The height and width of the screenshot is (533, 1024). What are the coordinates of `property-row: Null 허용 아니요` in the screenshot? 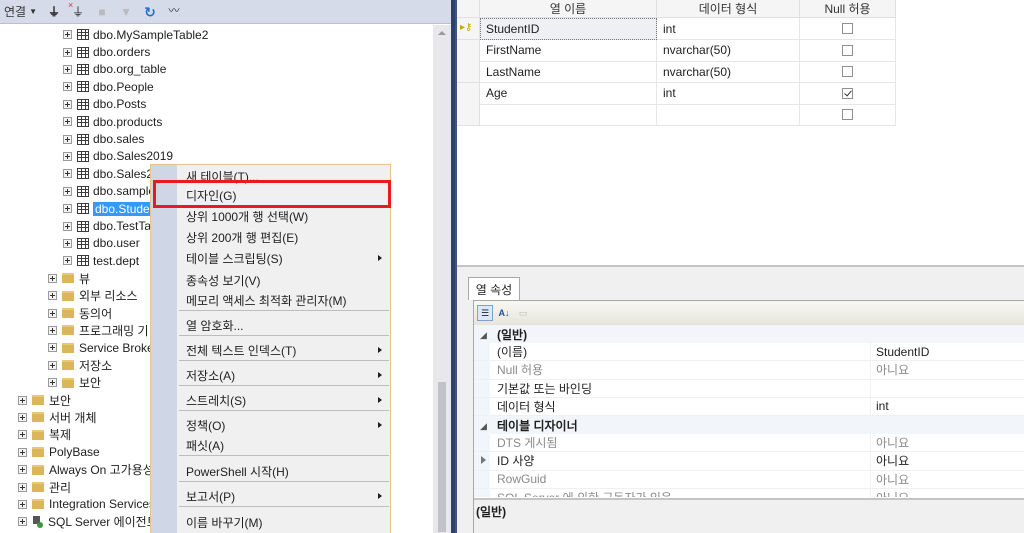 It's located at (749, 370).